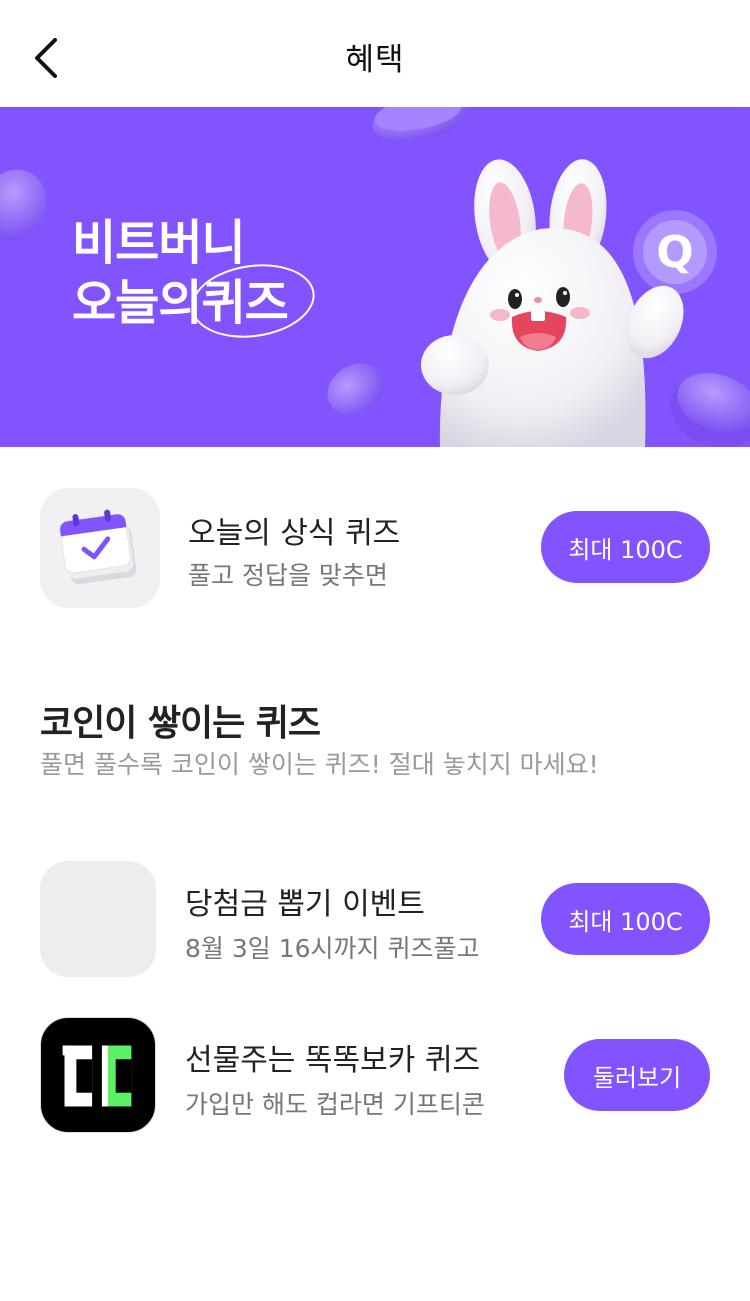  I want to click on placeholder-thumbnail, so click(98, 919).